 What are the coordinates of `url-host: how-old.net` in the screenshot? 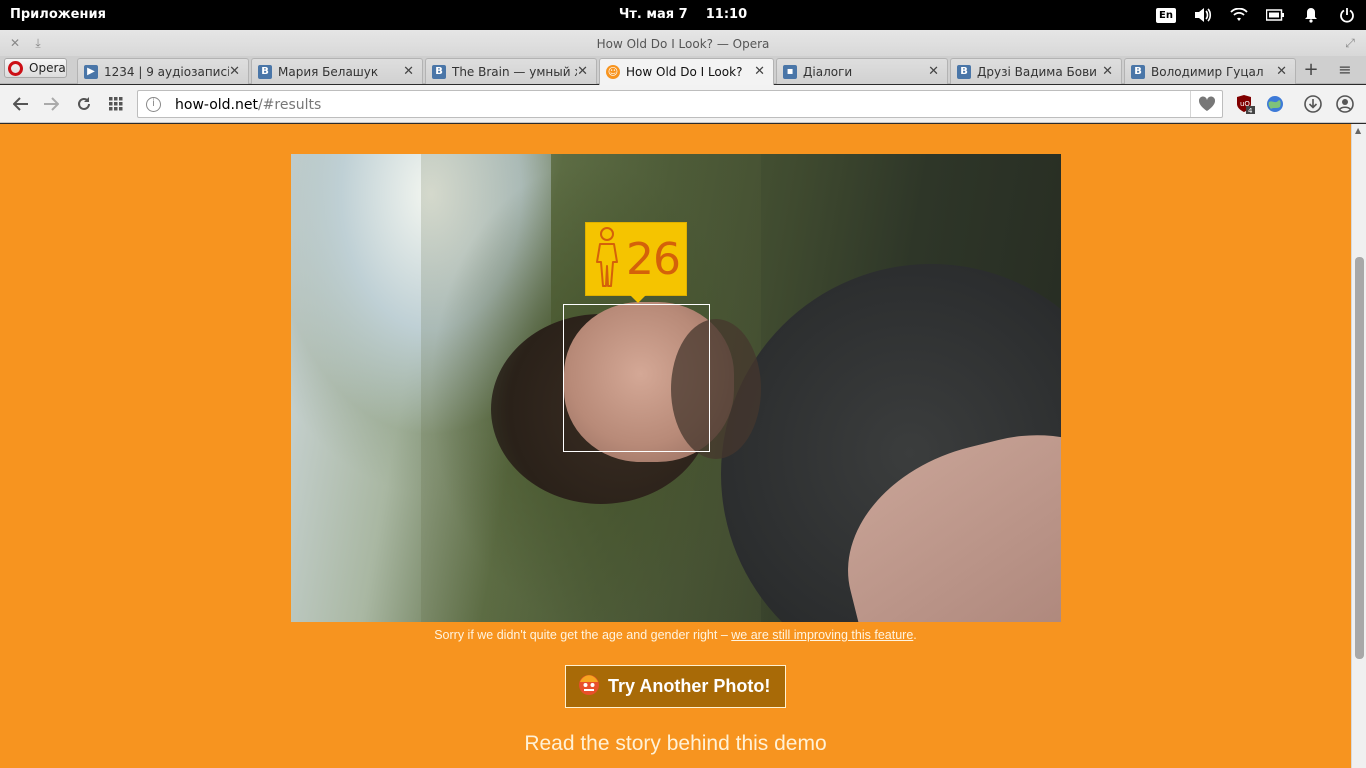 It's located at (216, 105).